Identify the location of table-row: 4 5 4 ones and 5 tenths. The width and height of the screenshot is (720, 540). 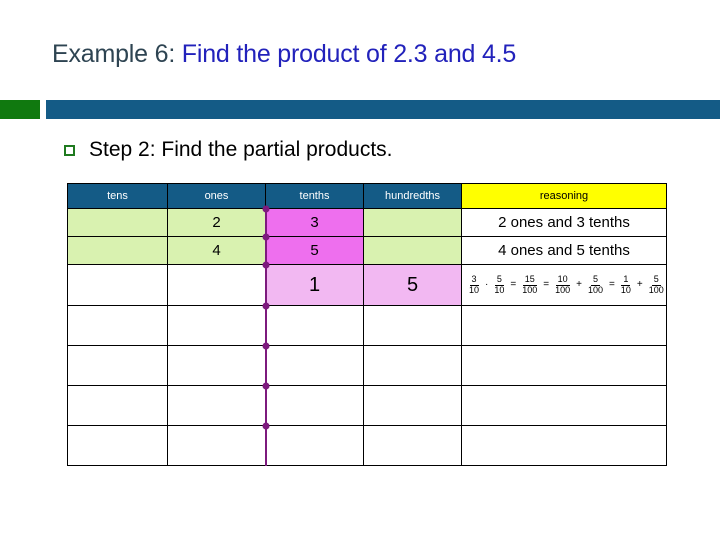
(367, 250).